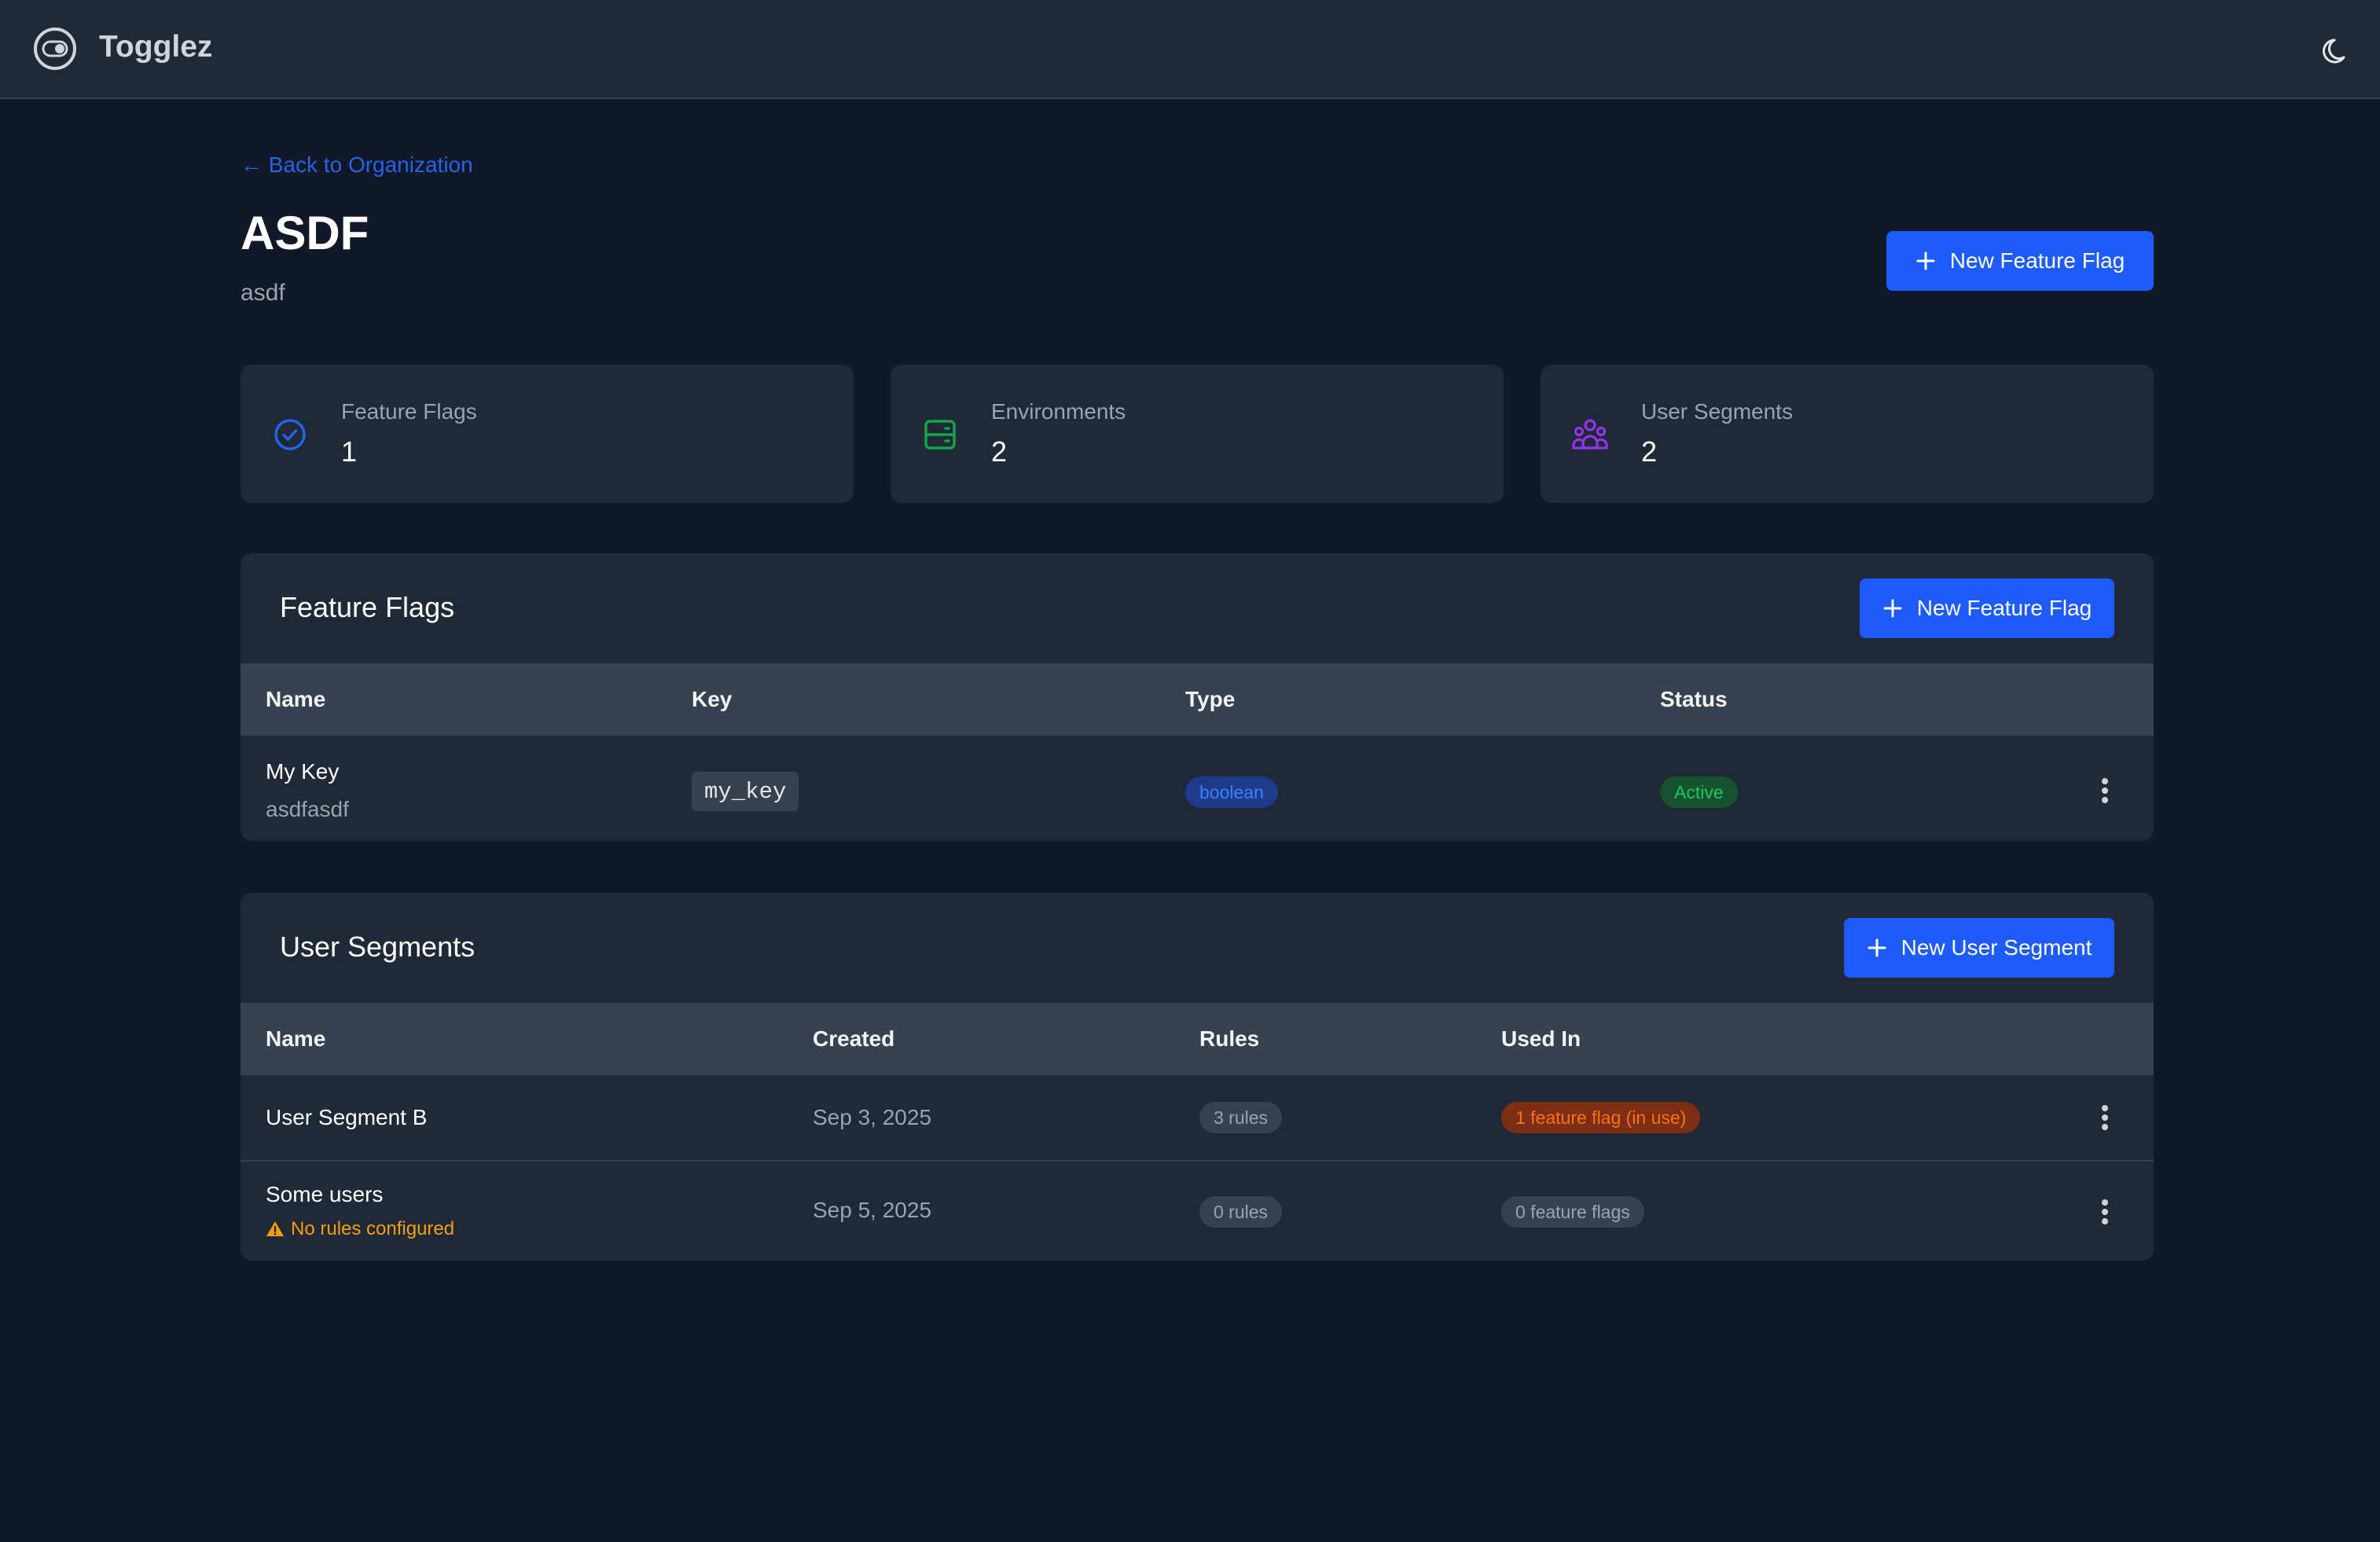  What do you see at coordinates (1572, 1212) in the screenshot?
I see `used-in-badge: 0 feature flags` at bounding box center [1572, 1212].